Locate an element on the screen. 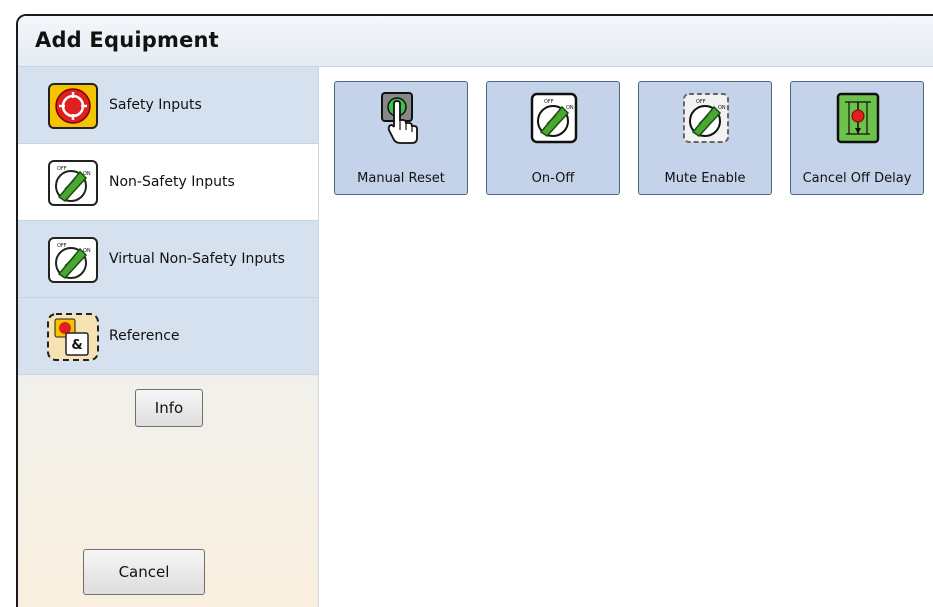 The width and height of the screenshot is (933, 607). cancel-off-delay-icon is located at coordinates (858, 118).